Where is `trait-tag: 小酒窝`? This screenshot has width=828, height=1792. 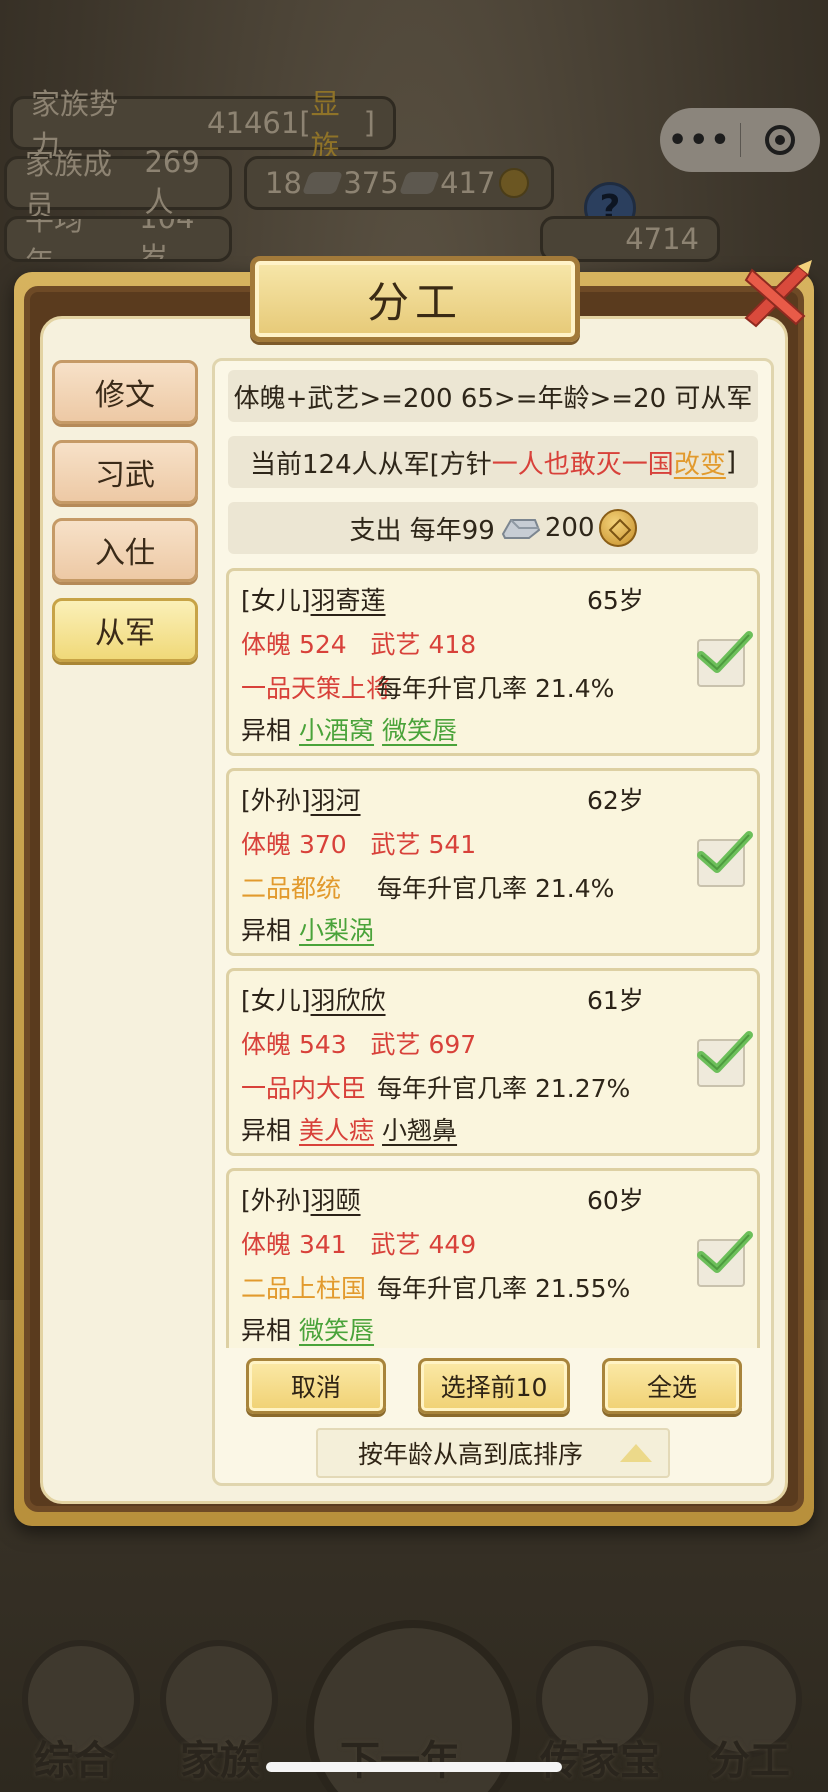
trait-tag: 小酒窝 is located at coordinates (336, 730).